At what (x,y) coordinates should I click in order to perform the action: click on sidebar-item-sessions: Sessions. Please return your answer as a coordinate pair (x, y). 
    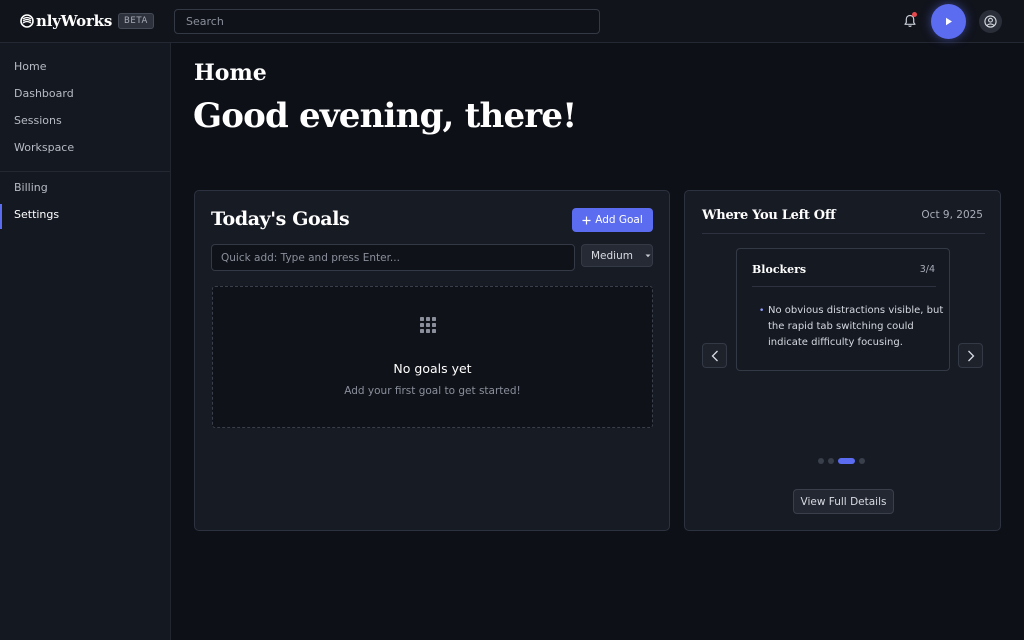
    Looking at the image, I should click on (85, 121).